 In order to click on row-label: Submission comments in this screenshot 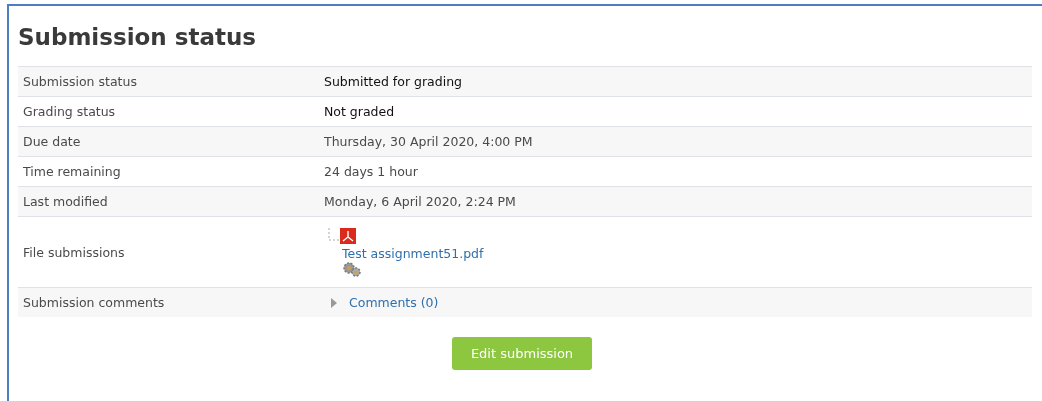, I will do `click(94, 302)`.